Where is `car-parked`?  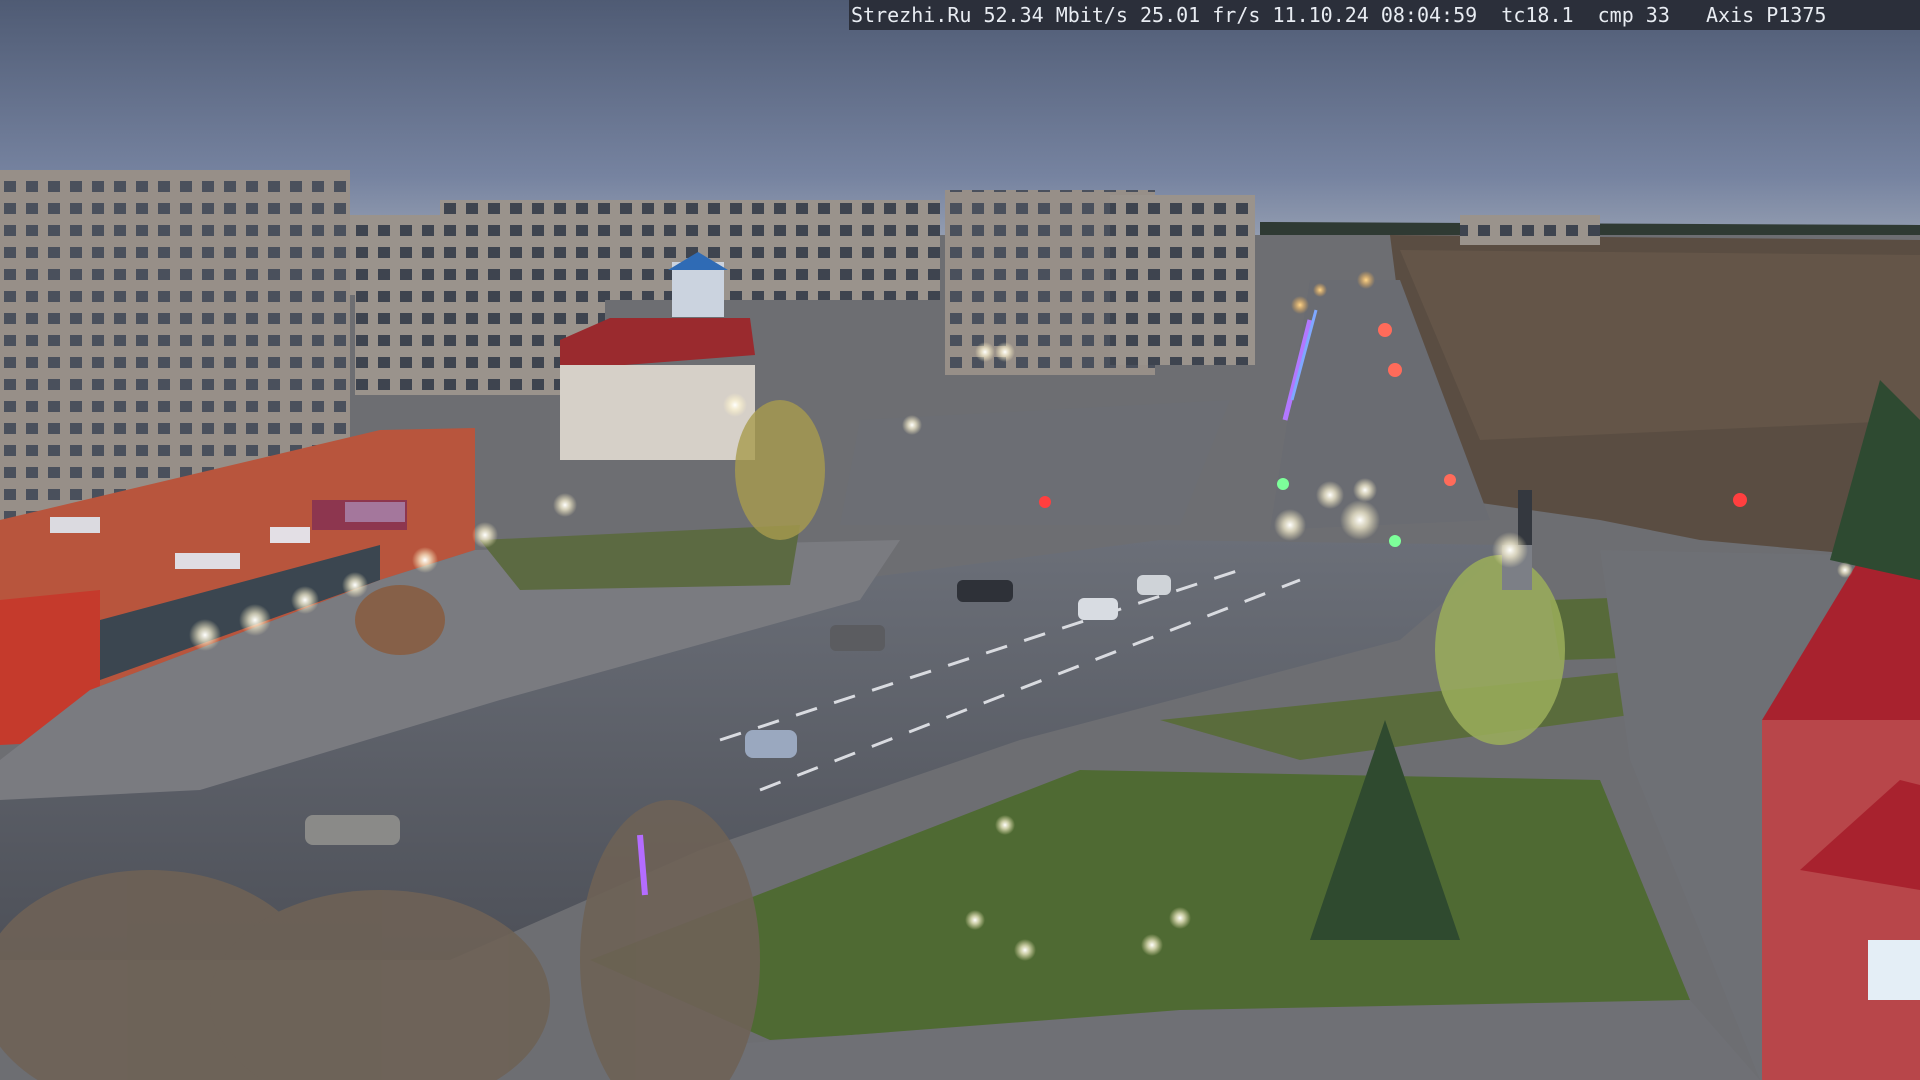
car-parked is located at coordinates (352, 830).